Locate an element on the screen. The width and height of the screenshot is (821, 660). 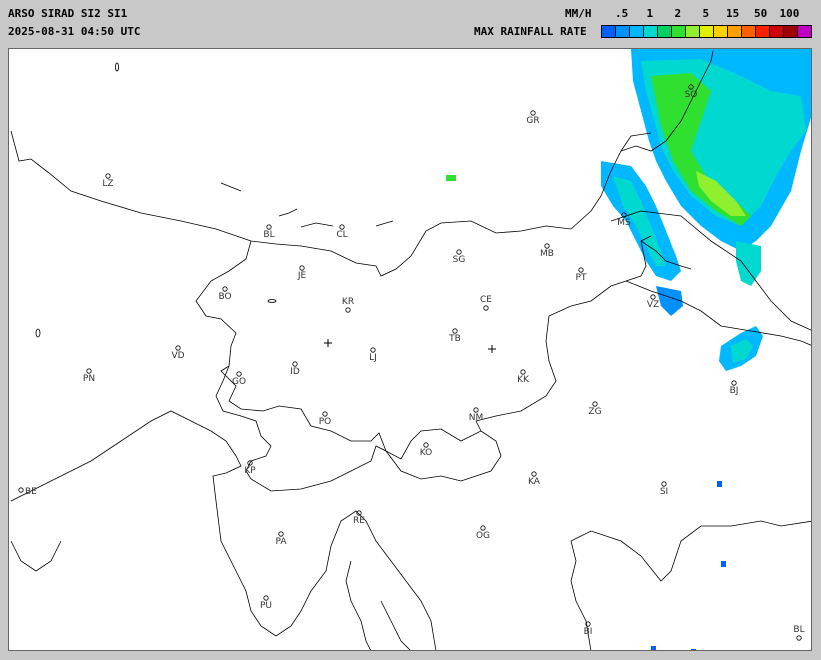
station-marker: SI is located at coordinates (664, 489).